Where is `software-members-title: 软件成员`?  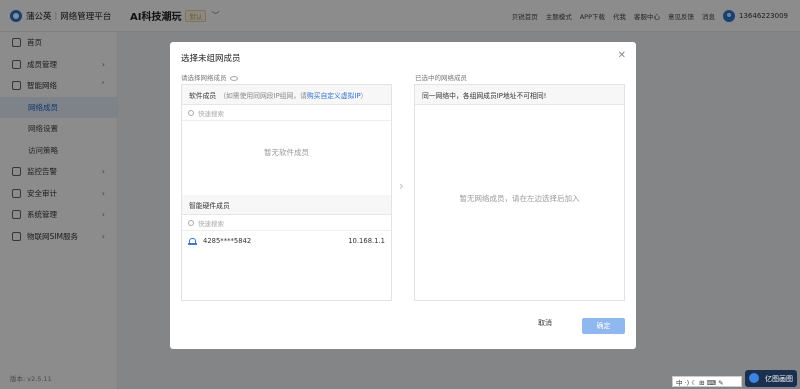 software-members-title: 软件成员 is located at coordinates (203, 95).